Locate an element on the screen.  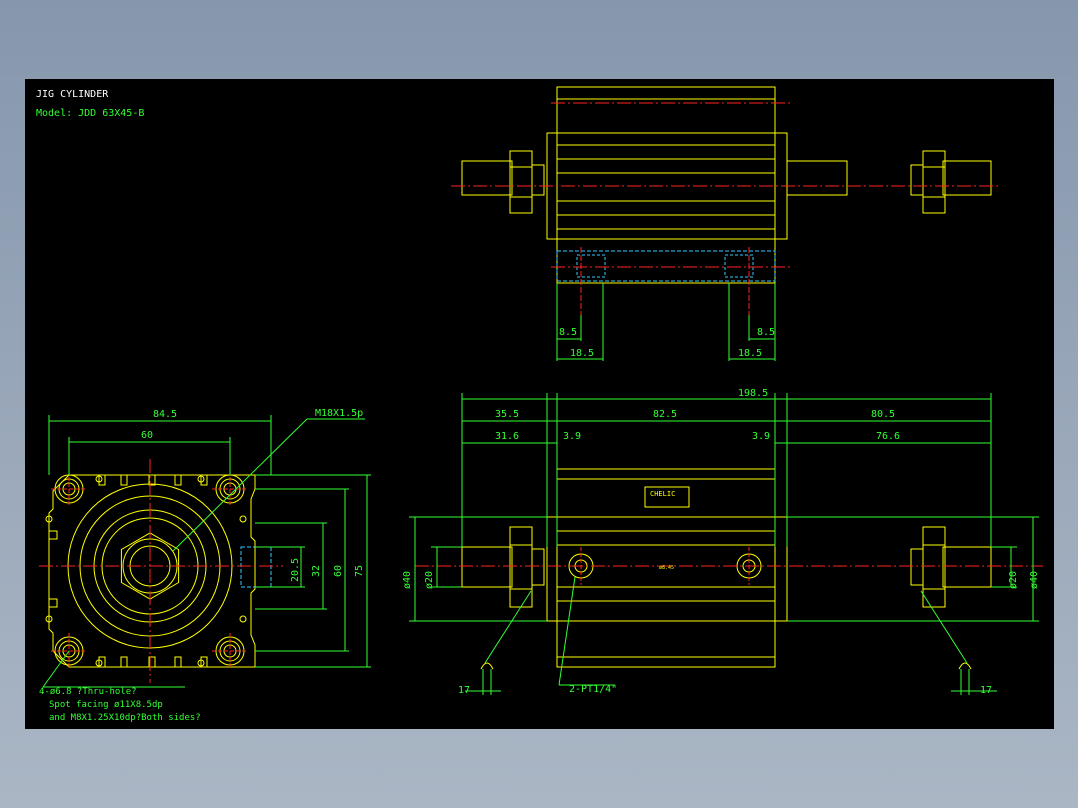
dim-side-31-6: 31.6 is located at coordinates (507, 436).